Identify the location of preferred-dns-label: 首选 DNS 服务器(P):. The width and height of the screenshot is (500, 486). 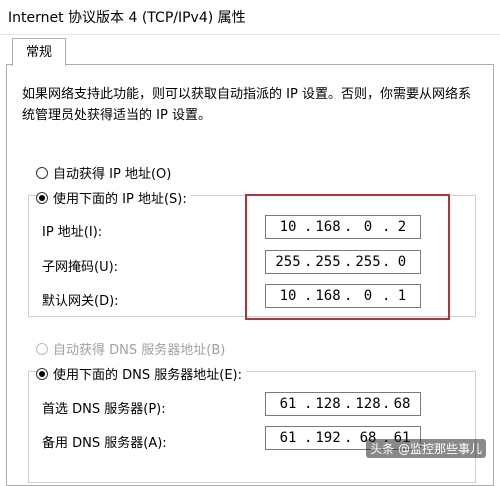
(104, 409).